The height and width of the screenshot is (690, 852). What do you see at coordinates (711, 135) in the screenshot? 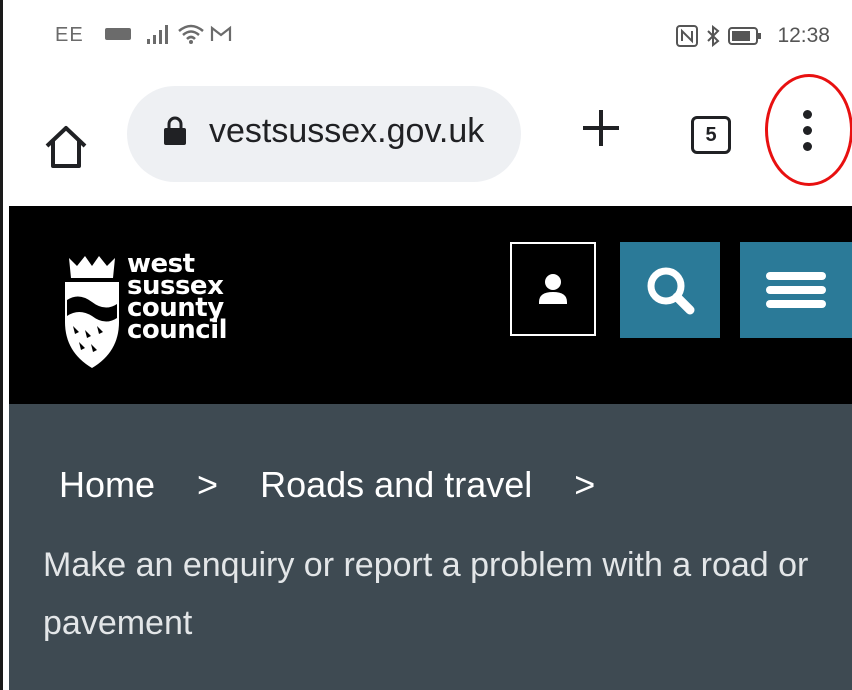
I see `tab-switcher-button: 5` at bounding box center [711, 135].